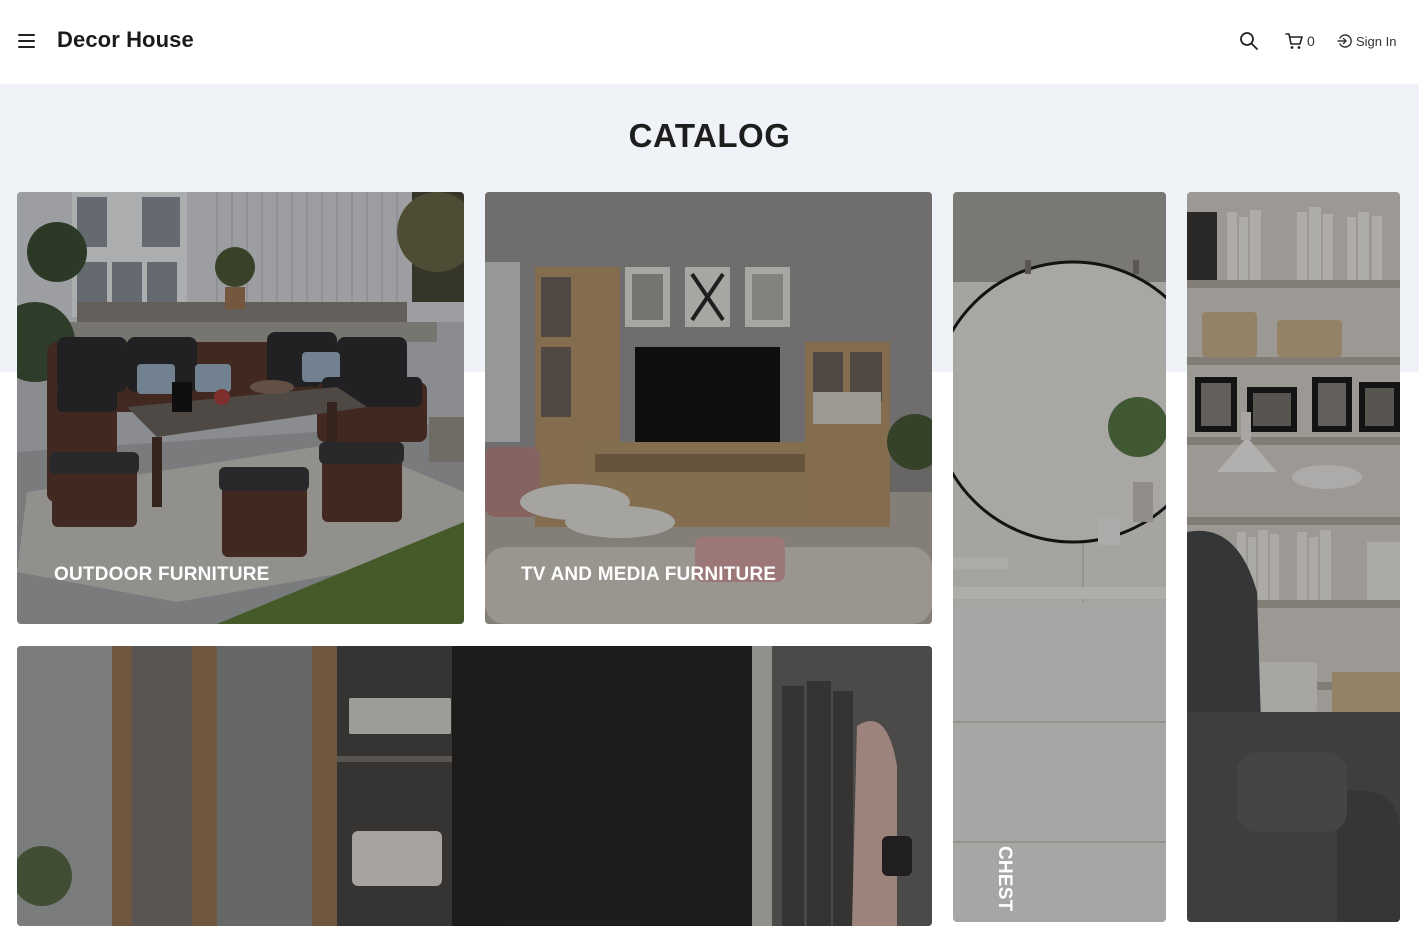 This screenshot has height=926, width=1419. Describe the element at coordinates (709, 42) in the screenshot. I see `site-header: Decor House 0 Sign In` at that location.